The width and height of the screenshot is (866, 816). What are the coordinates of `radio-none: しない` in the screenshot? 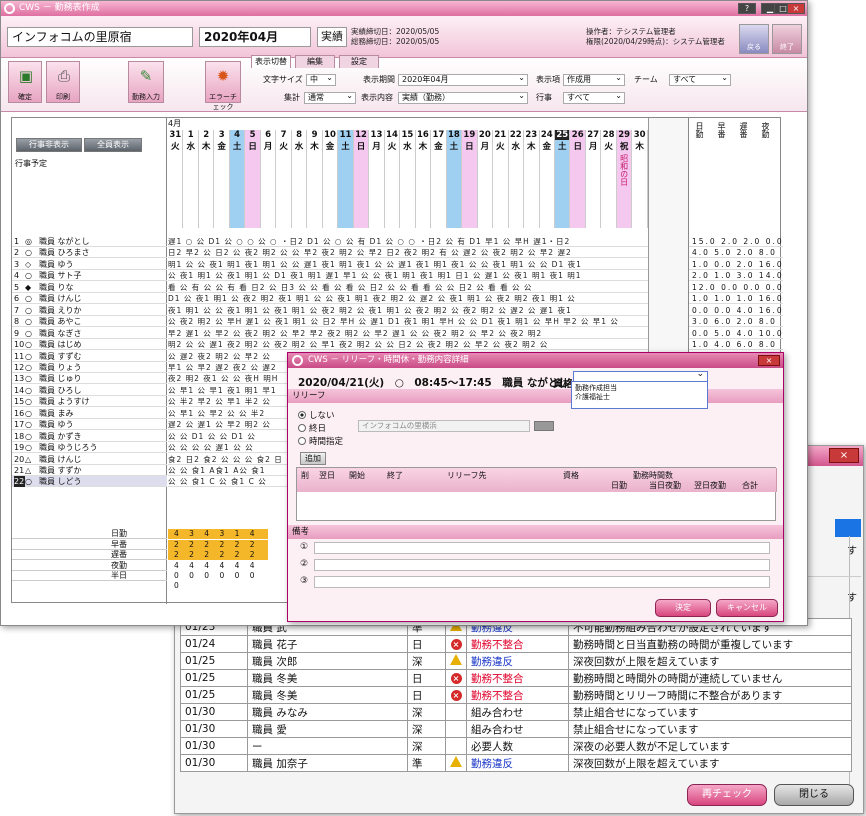 It's located at (316, 415).